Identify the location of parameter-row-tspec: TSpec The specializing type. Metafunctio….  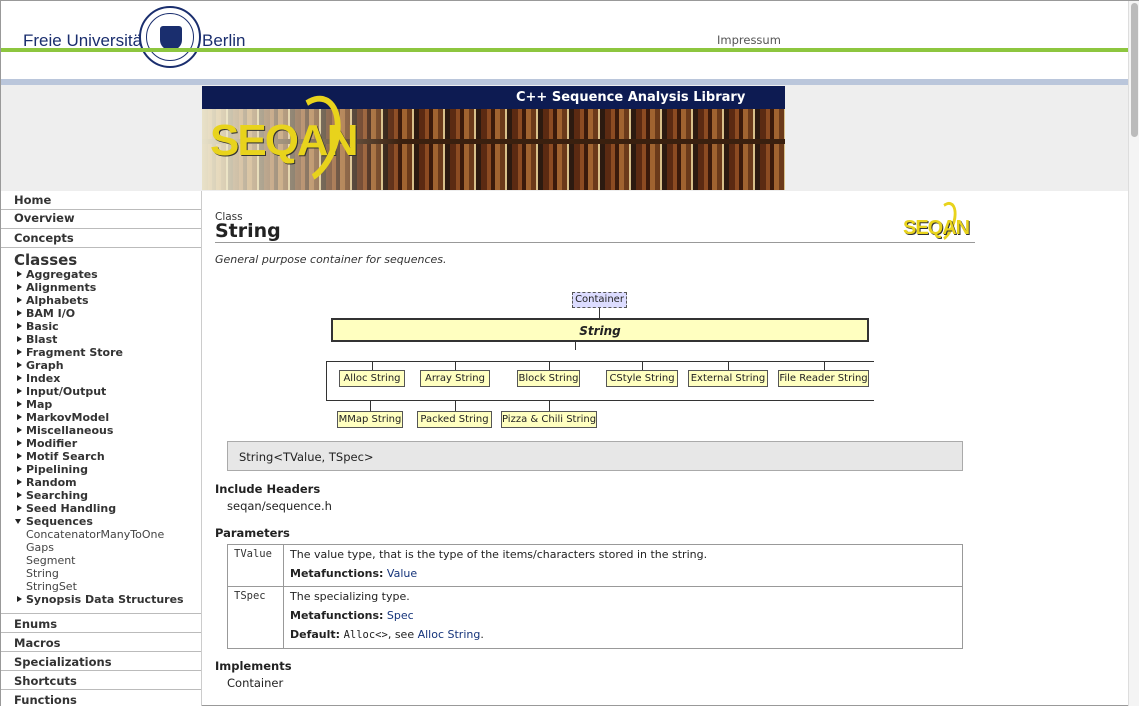
(595, 617).